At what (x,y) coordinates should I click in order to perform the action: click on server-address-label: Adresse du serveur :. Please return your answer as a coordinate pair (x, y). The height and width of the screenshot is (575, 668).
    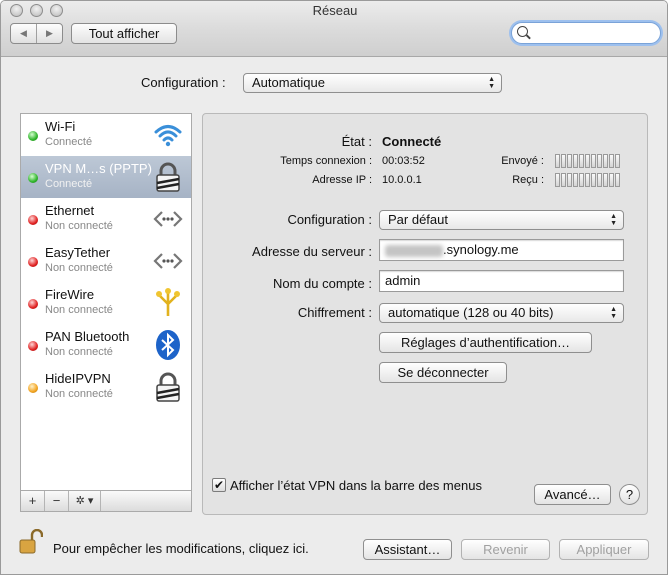
    Looking at the image, I should click on (312, 251).